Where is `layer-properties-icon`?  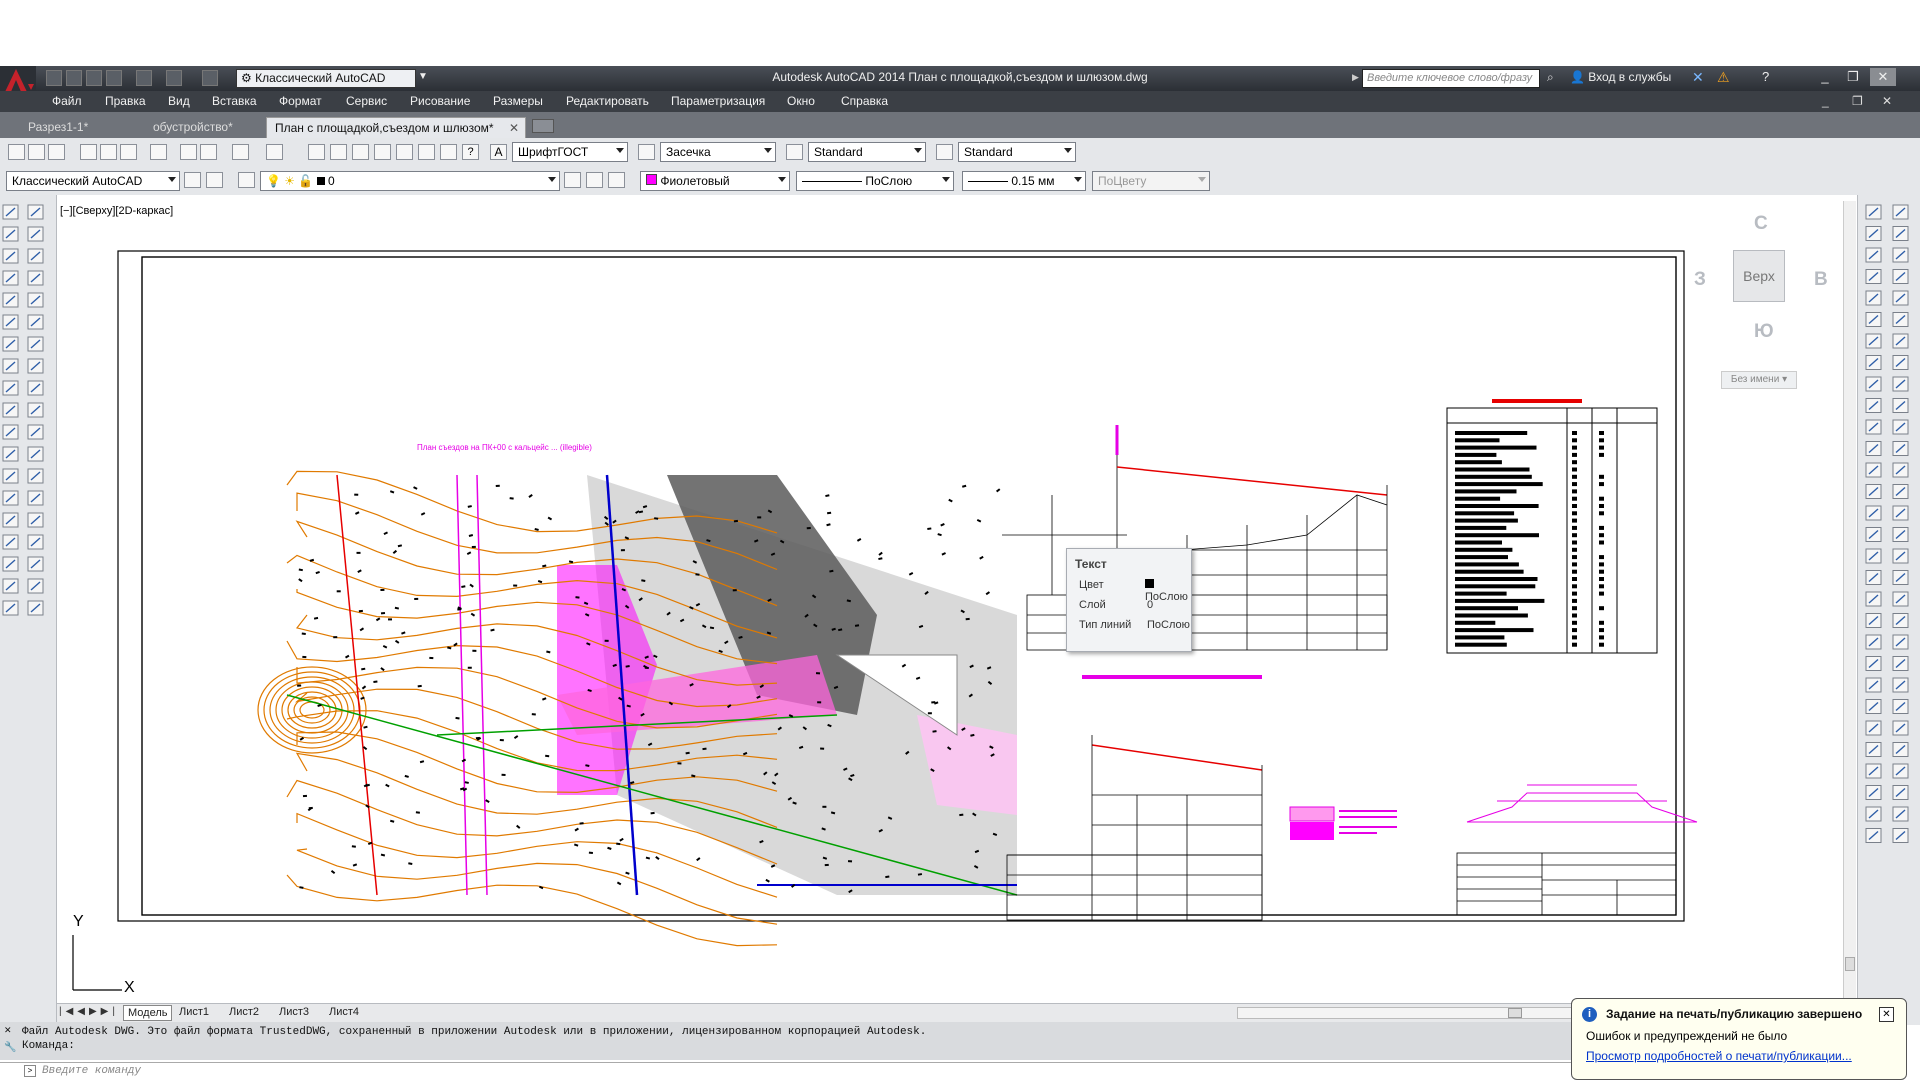 layer-properties-icon is located at coordinates (246, 180).